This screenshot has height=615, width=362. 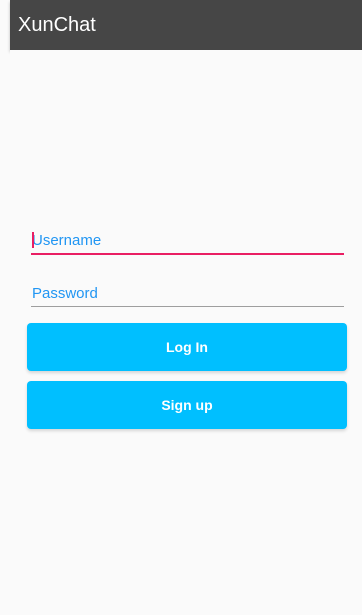 I want to click on password-input, so click(x=188, y=293).